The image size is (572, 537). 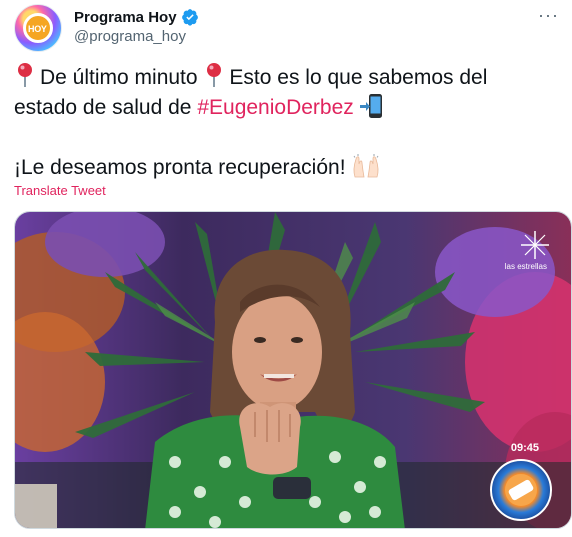 I want to click on tweet-text-line-2: estado de salud de #EugenioDerbez, so click(x=288, y=108).